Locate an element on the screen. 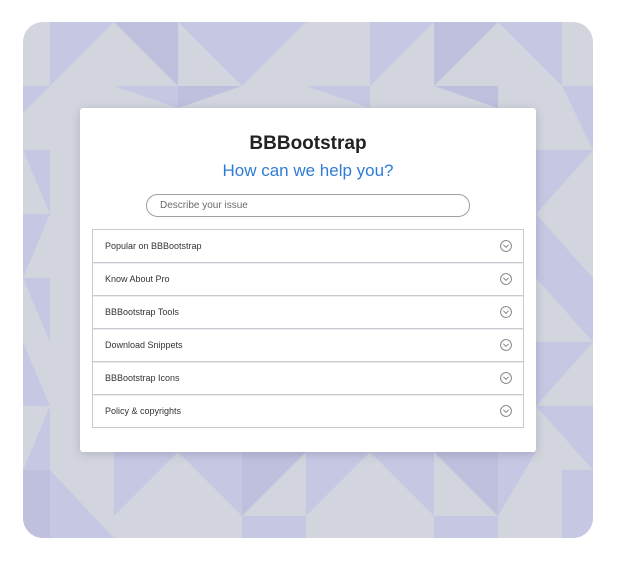 This screenshot has height=564, width=620. accordion-item-policy: Policy & copyrights is located at coordinates (308, 411).